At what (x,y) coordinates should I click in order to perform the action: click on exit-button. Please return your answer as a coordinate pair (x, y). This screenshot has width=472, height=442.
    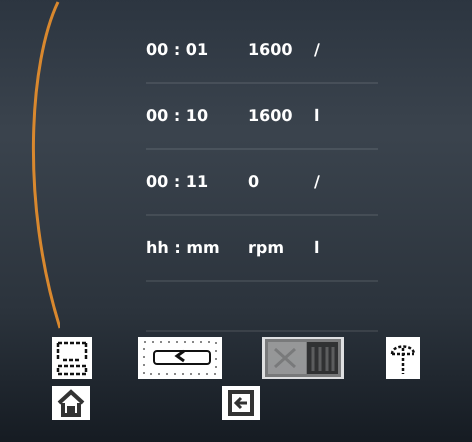
    Looking at the image, I should click on (241, 403).